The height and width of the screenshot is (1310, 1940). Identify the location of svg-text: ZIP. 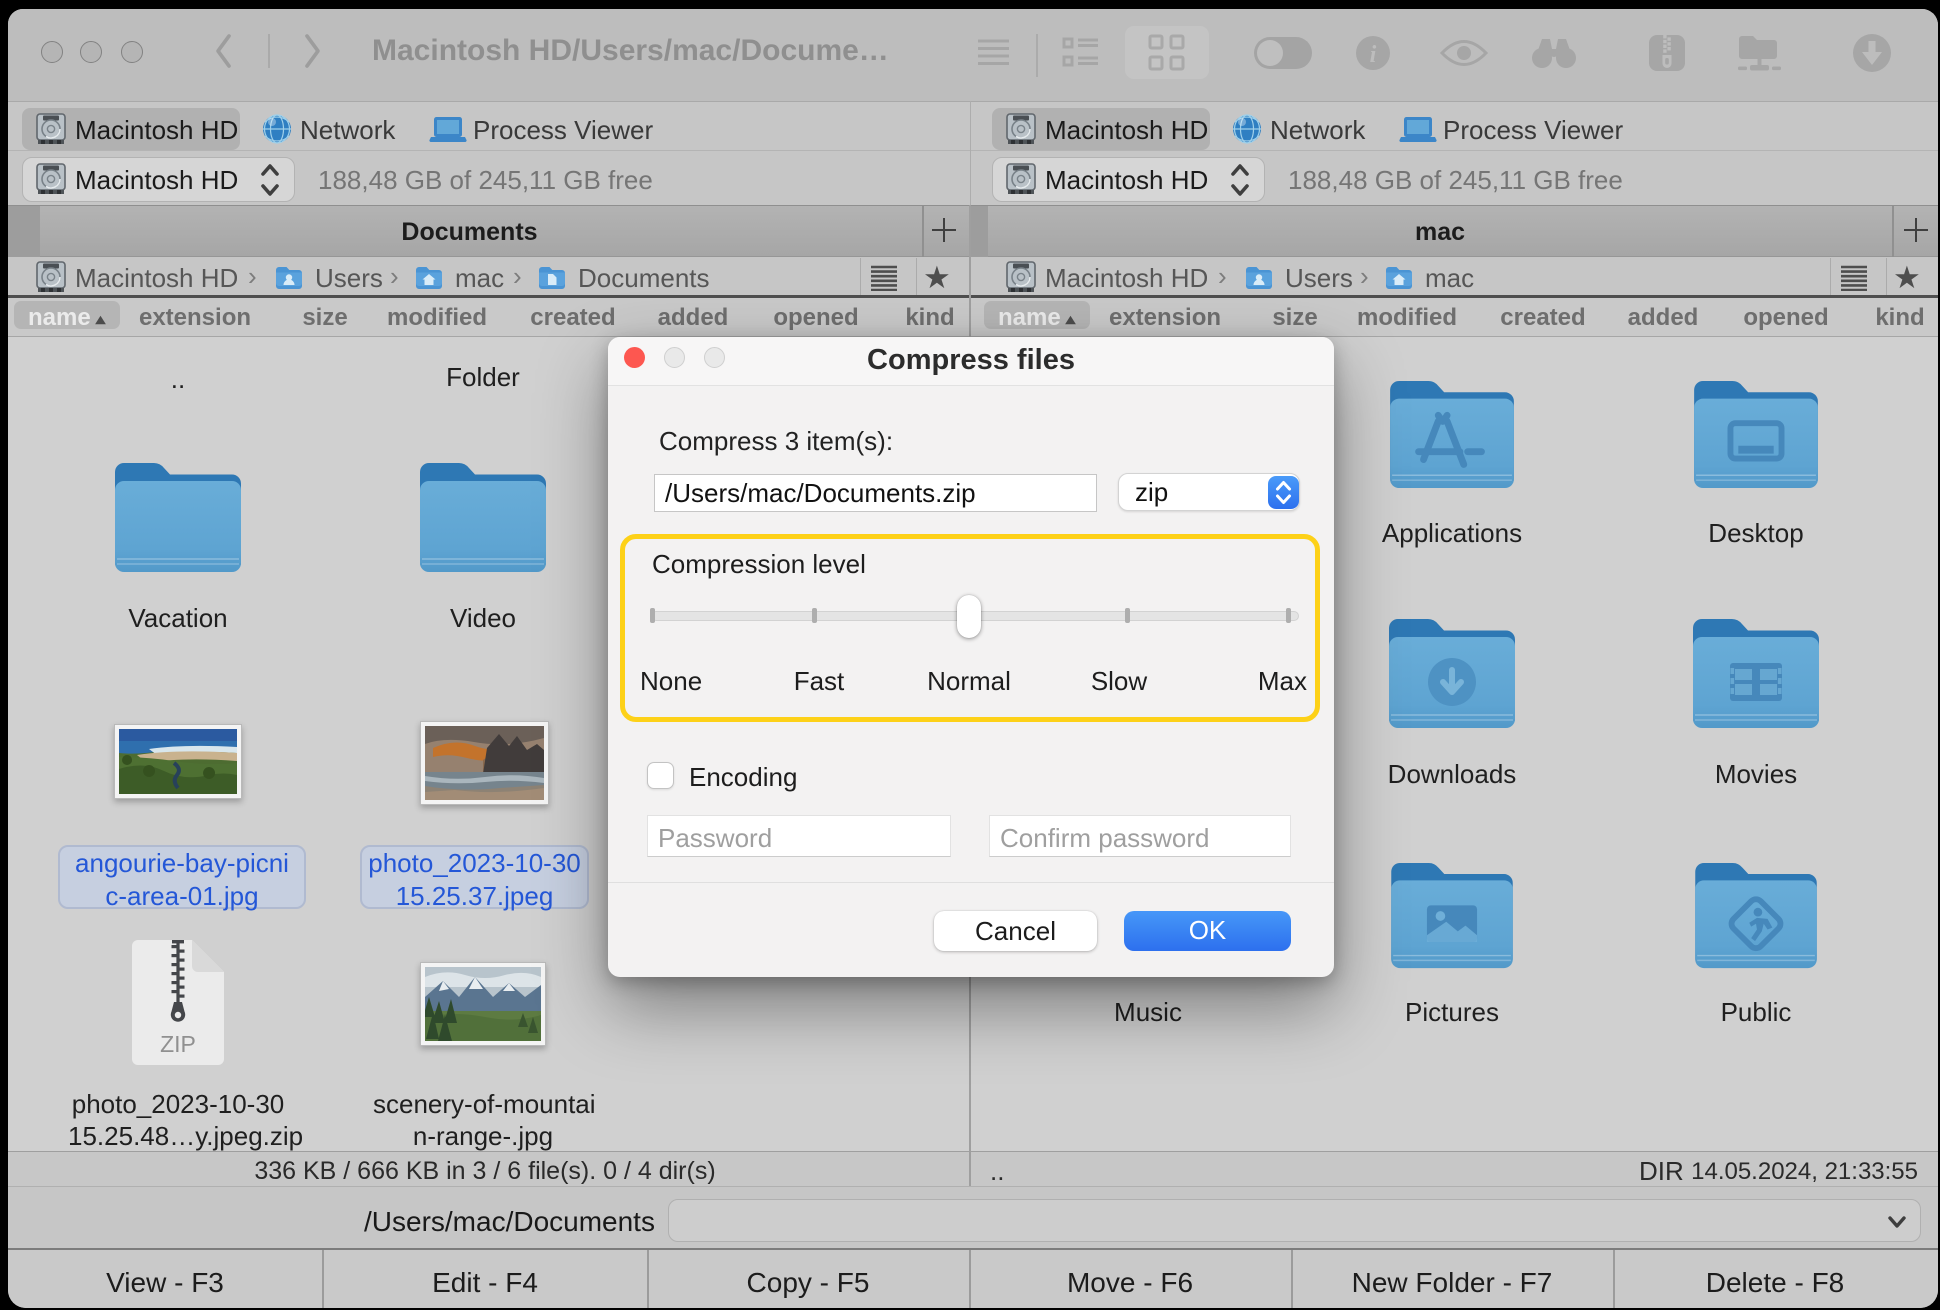
(178, 1044).